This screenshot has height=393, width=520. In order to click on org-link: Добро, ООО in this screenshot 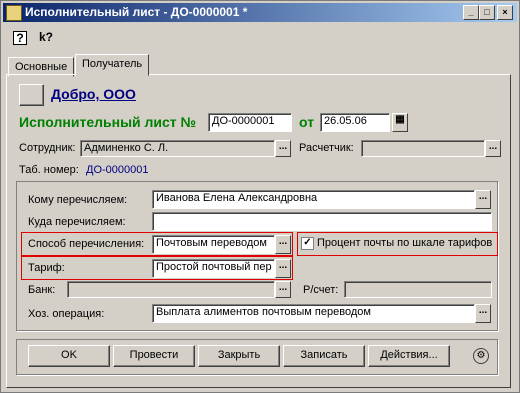, I will do `click(93, 94)`.